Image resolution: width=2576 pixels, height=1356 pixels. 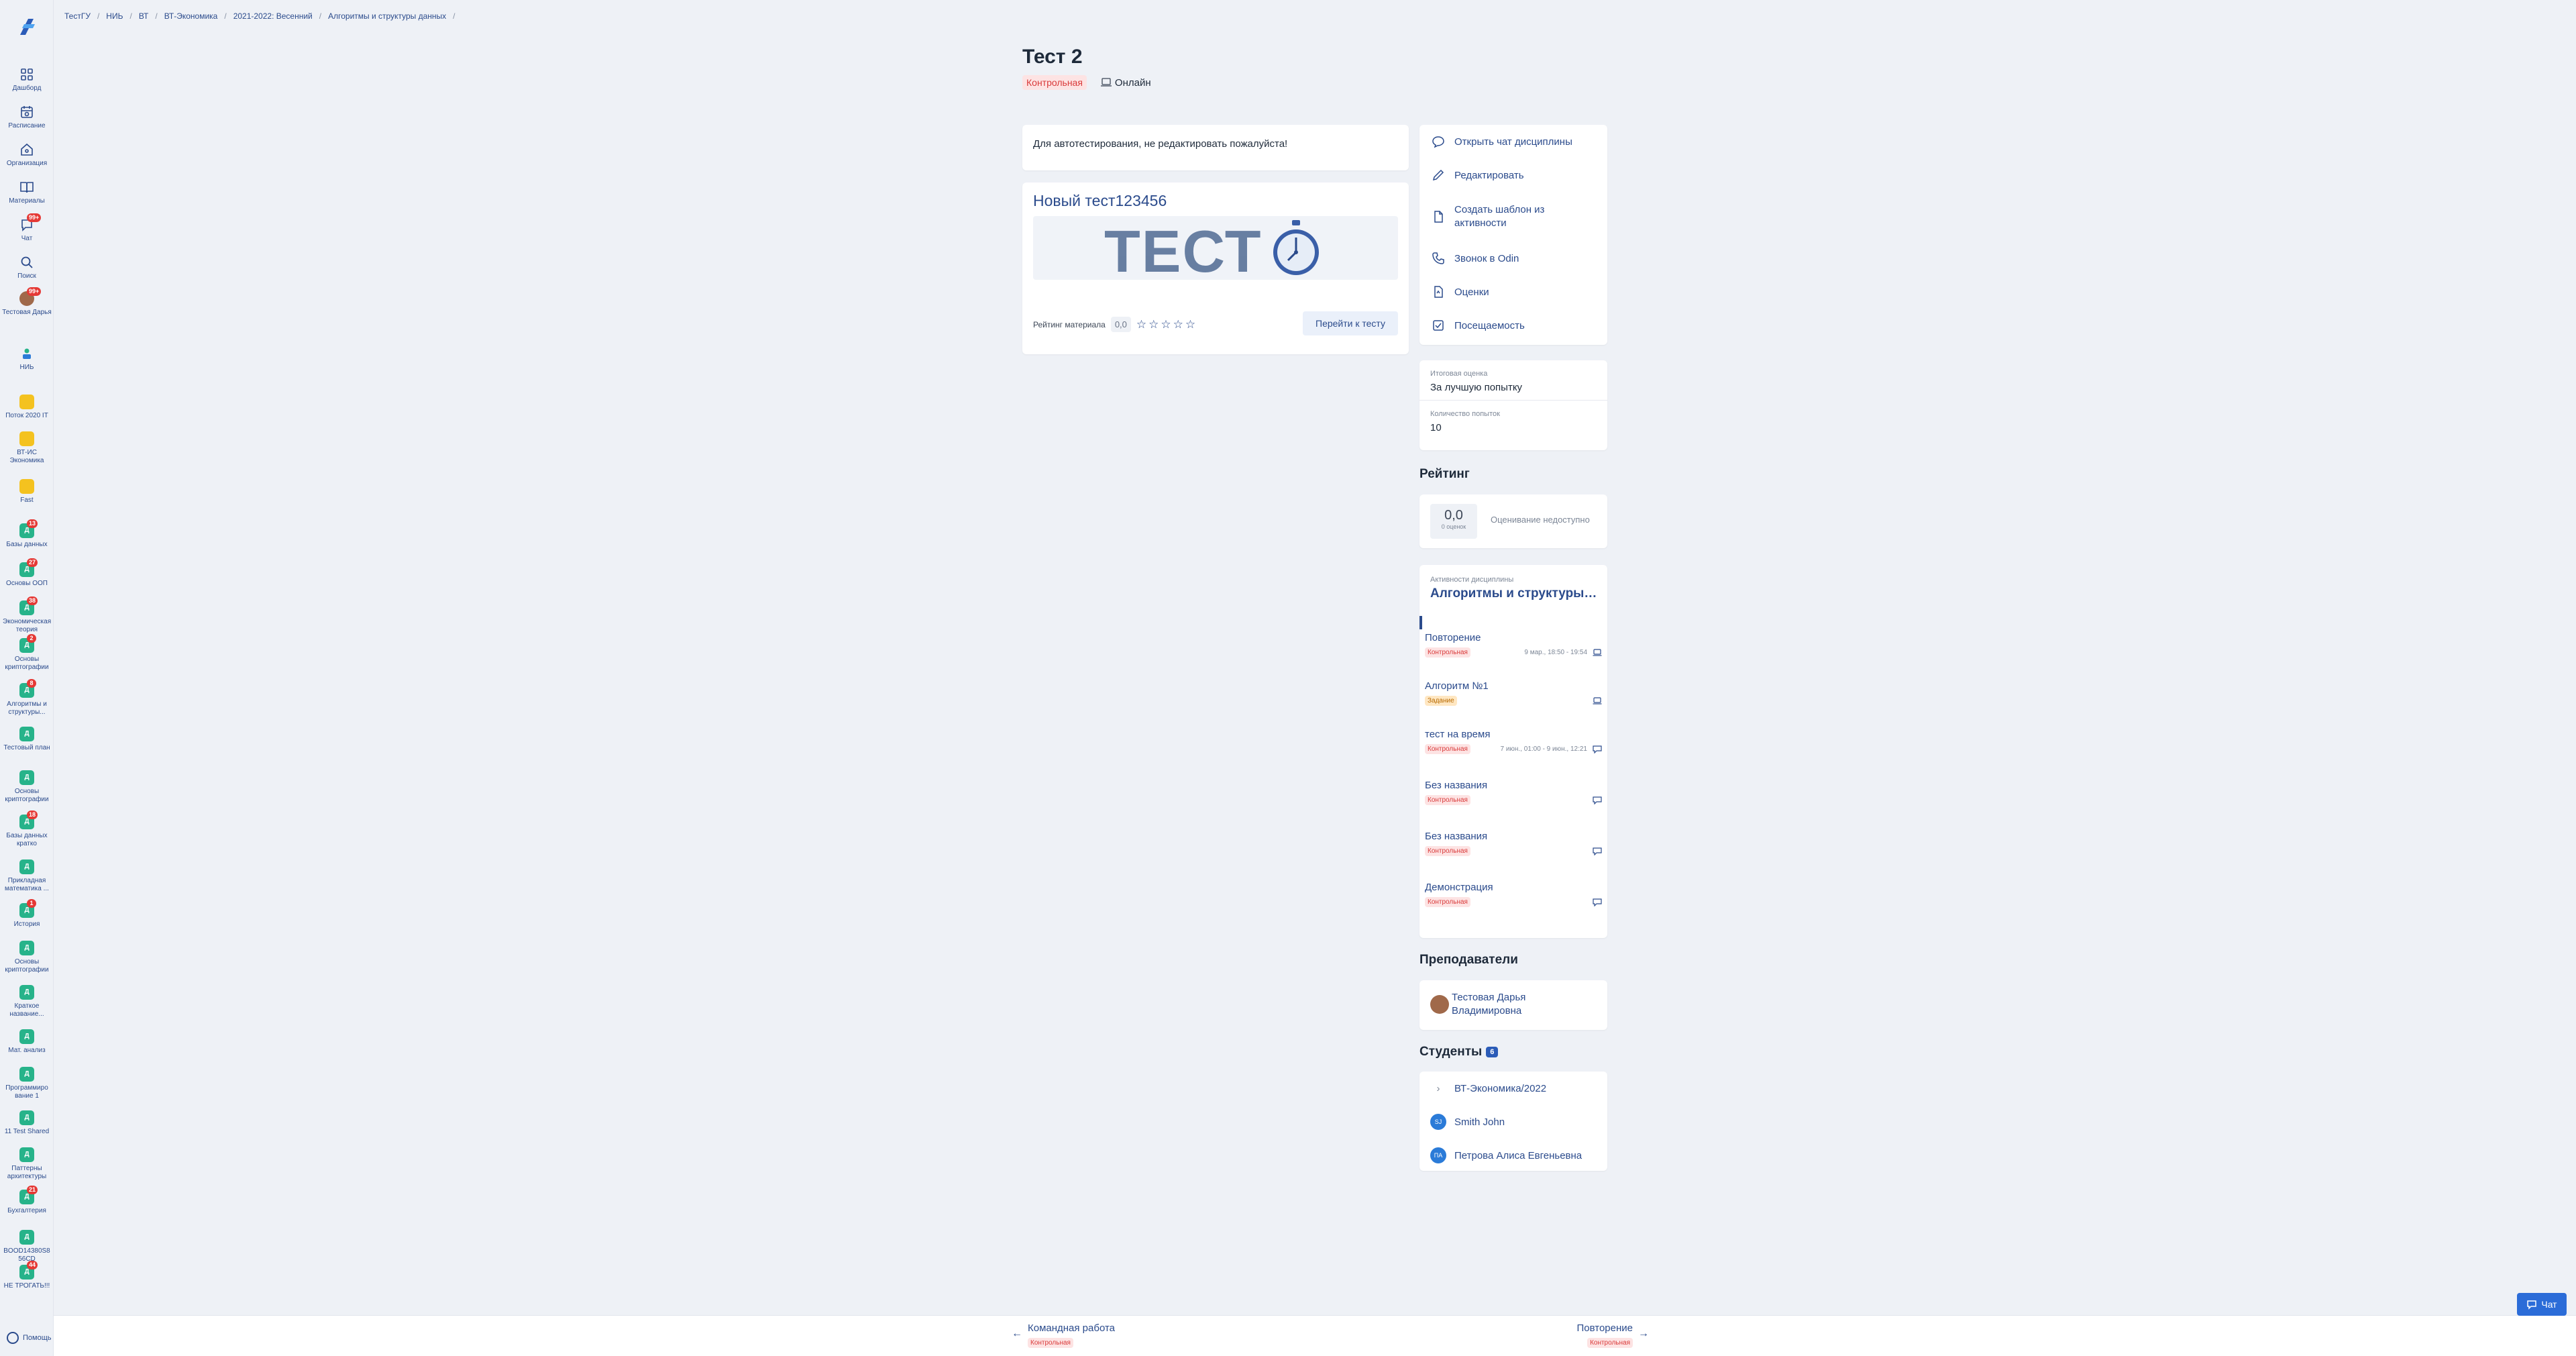 I want to click on sidebar-group-item: Д 21 Бухгалтерия, so click(x=27, y=1200).